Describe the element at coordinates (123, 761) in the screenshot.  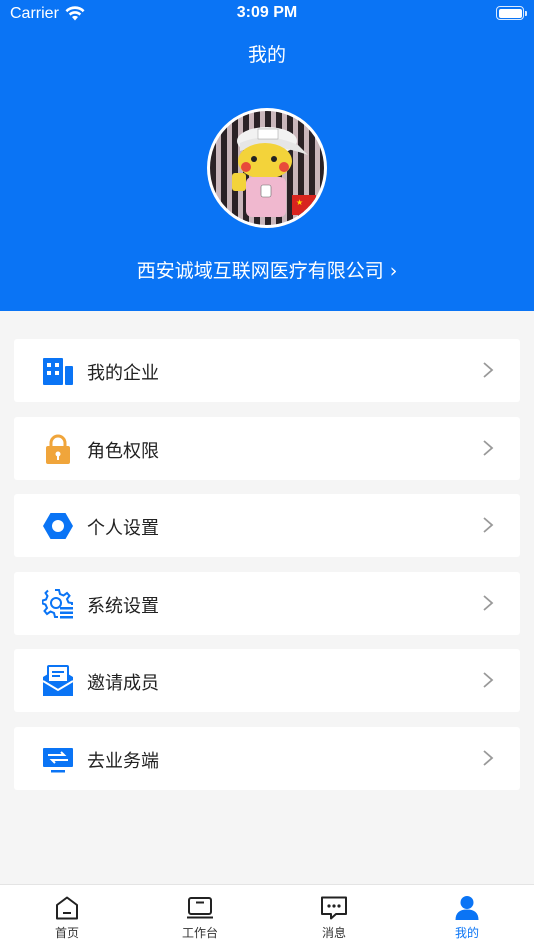
I see `menu-item-label: 去业务端` at that location.